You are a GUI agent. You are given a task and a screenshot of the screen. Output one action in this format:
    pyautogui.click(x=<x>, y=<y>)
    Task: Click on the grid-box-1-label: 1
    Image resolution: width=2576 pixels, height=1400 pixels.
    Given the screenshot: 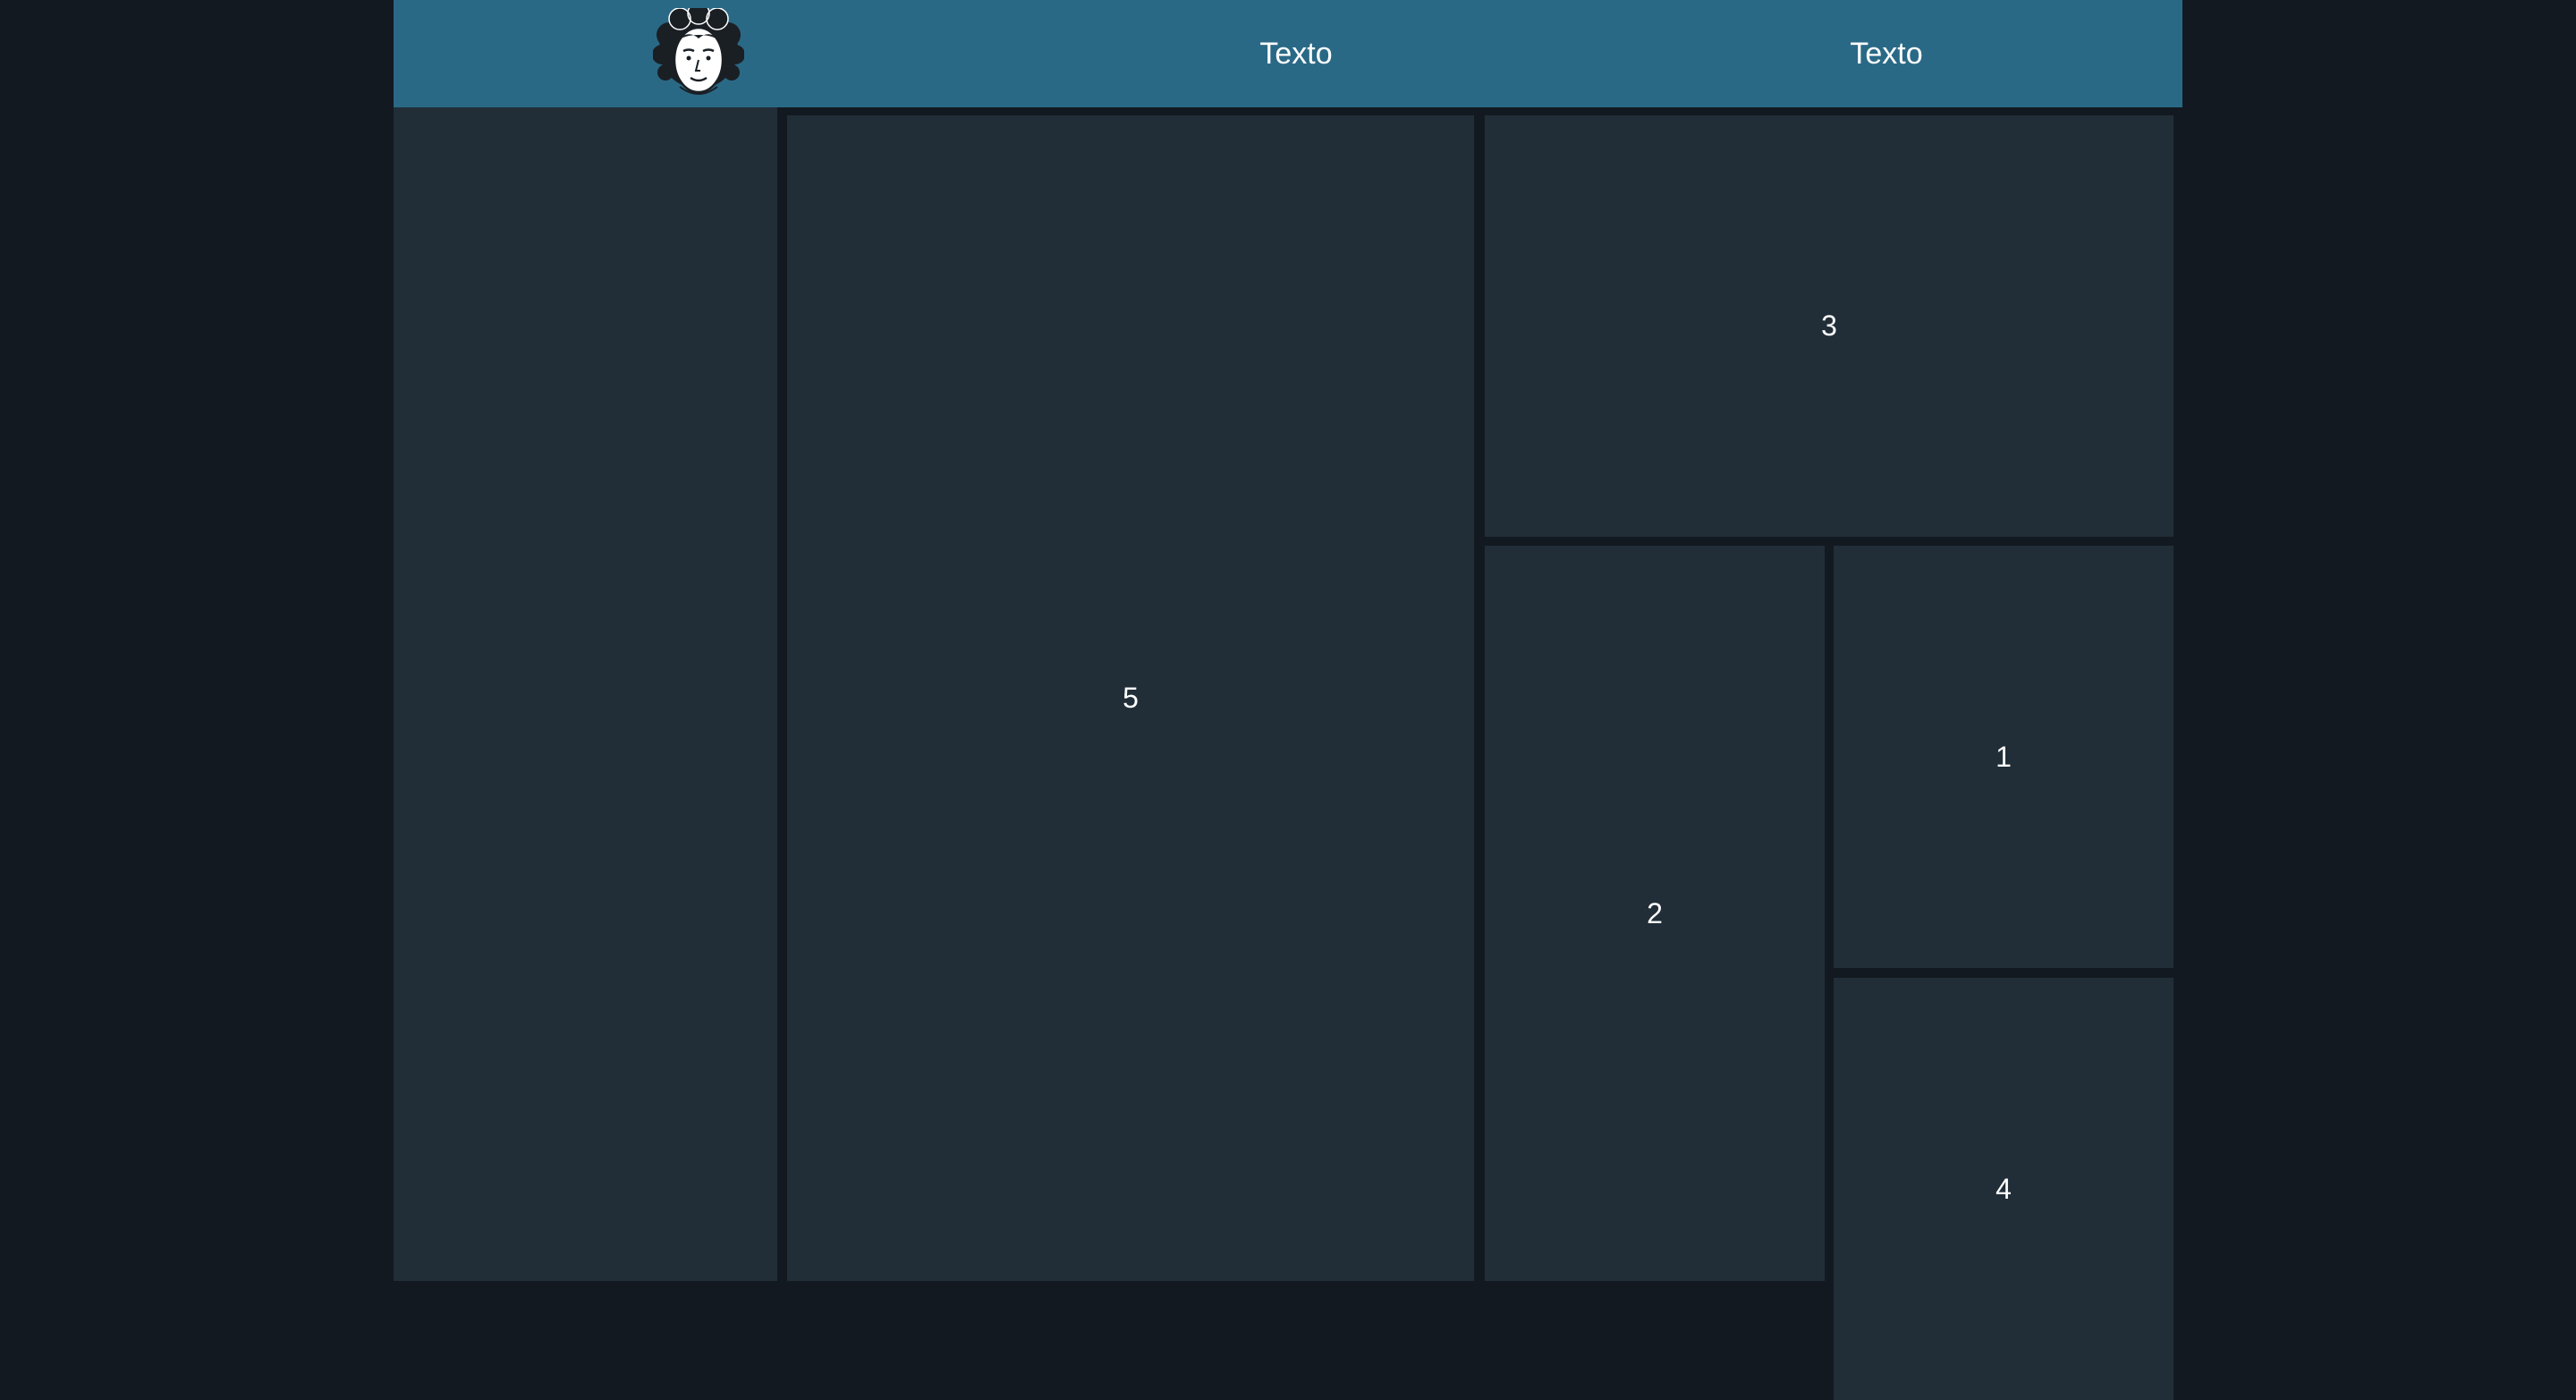 What is the action you would take?
    pyautogui.click(x=2004, y=756)
    